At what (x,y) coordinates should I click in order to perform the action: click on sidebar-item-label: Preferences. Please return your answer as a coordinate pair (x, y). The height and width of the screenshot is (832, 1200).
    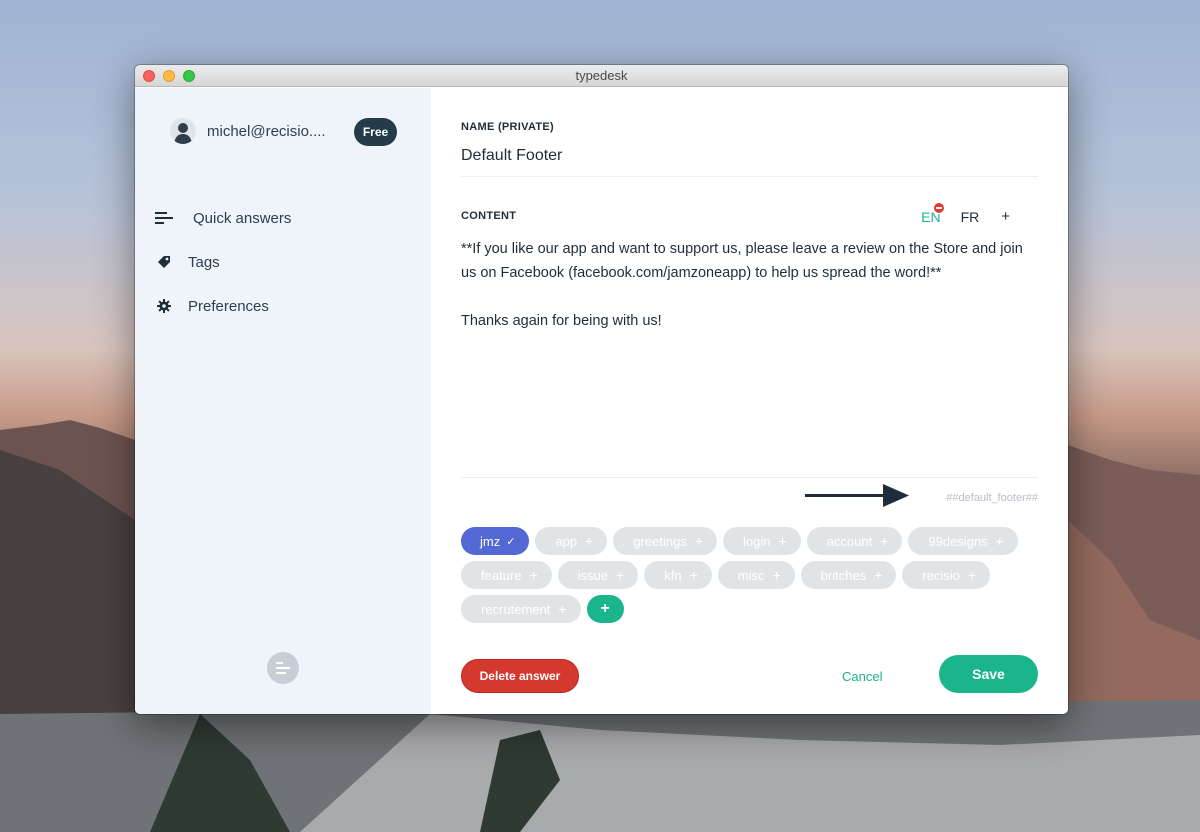
    Looking at the image, I should click on (228, 306).